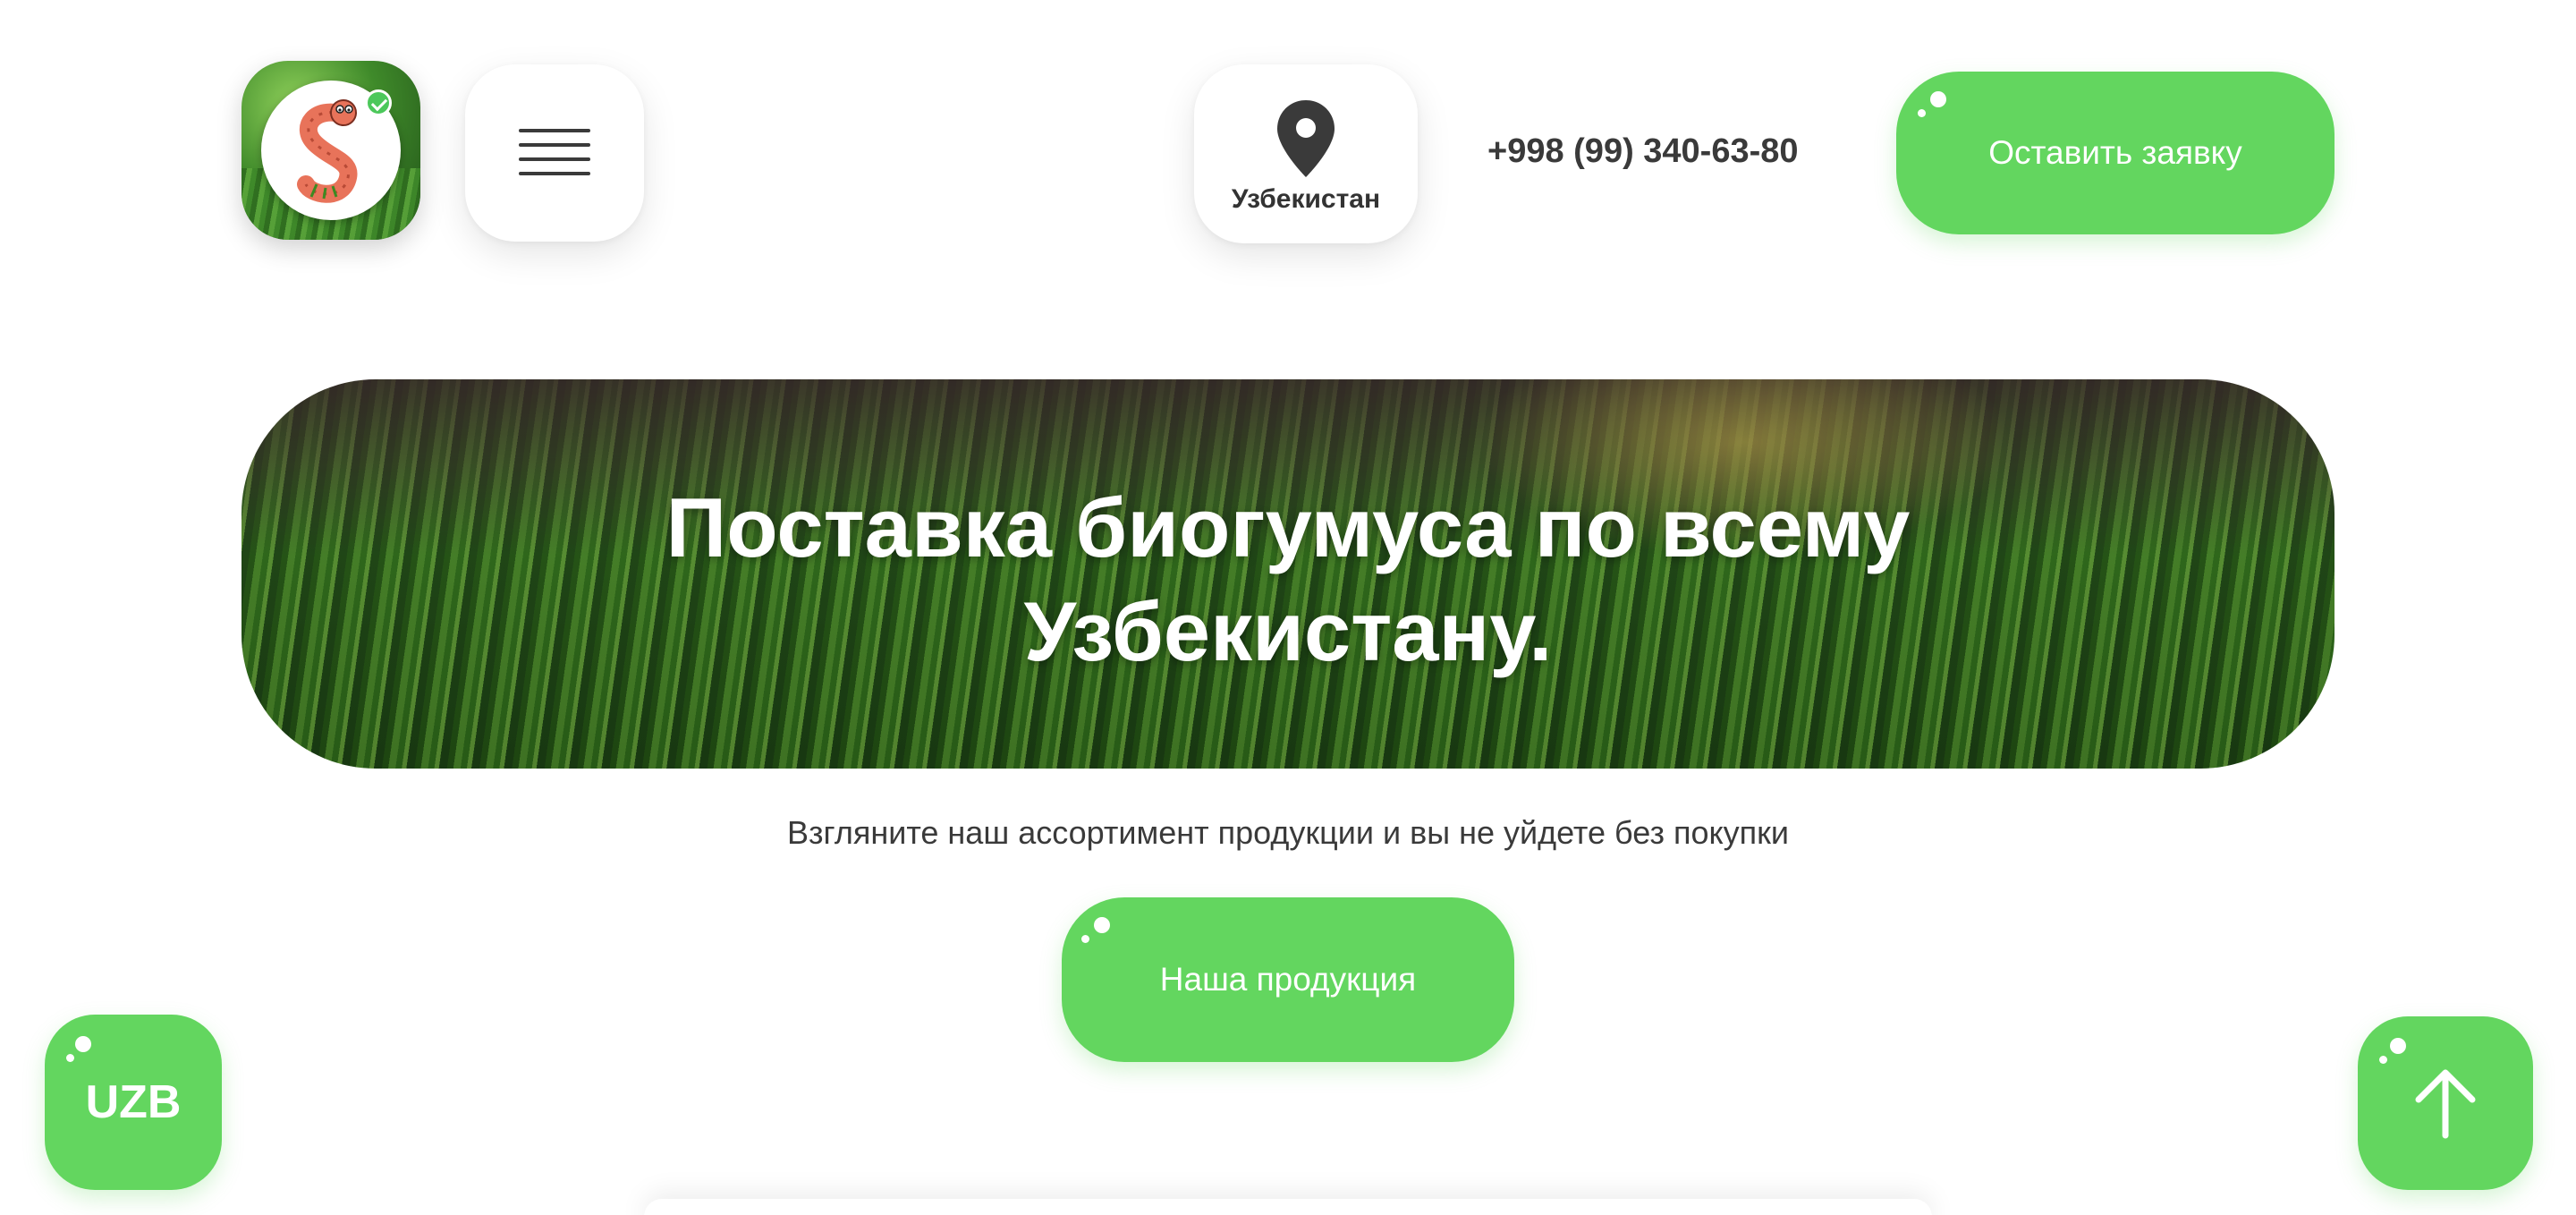 This screenshot has height=1215, width=2576. What do you see at coordinates (1288, 527) in the screenshot?
I see `hero-title-line1: Поставка биогумуса по всему` at bounding box center [1288, 527].